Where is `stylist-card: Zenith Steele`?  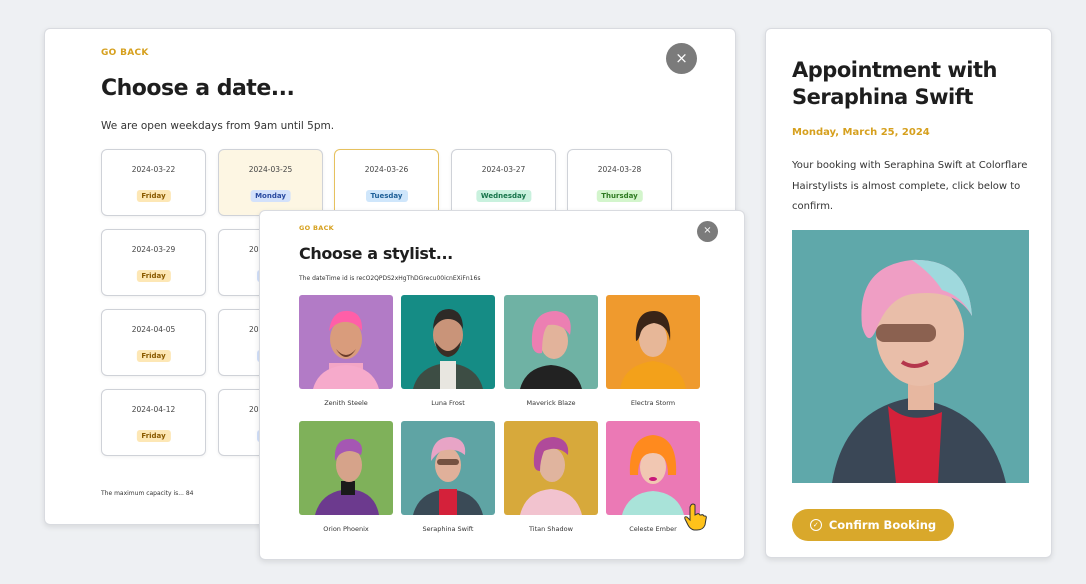 stylist-card: Zenith Steele is located at coordinates (346, 351).